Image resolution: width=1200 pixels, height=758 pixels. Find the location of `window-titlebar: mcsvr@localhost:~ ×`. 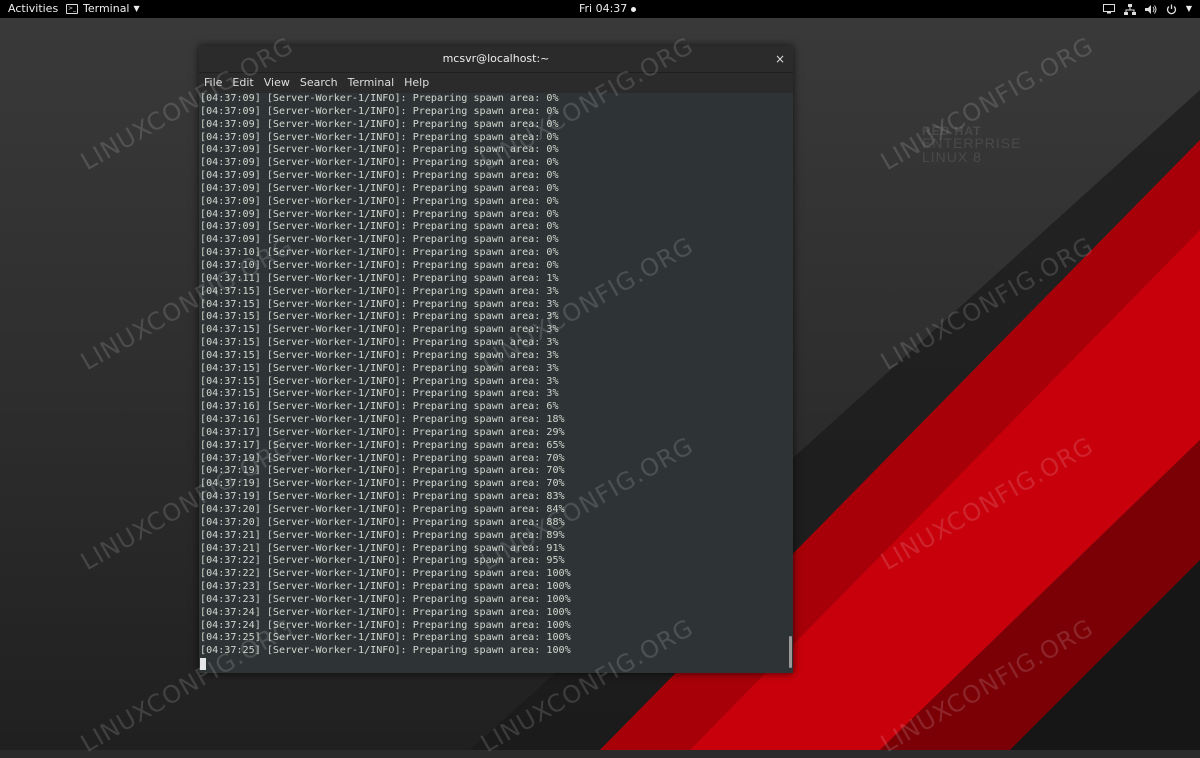

window-titlebar: mcsvr@localhost:~ × is located at coordinates (496, 59).